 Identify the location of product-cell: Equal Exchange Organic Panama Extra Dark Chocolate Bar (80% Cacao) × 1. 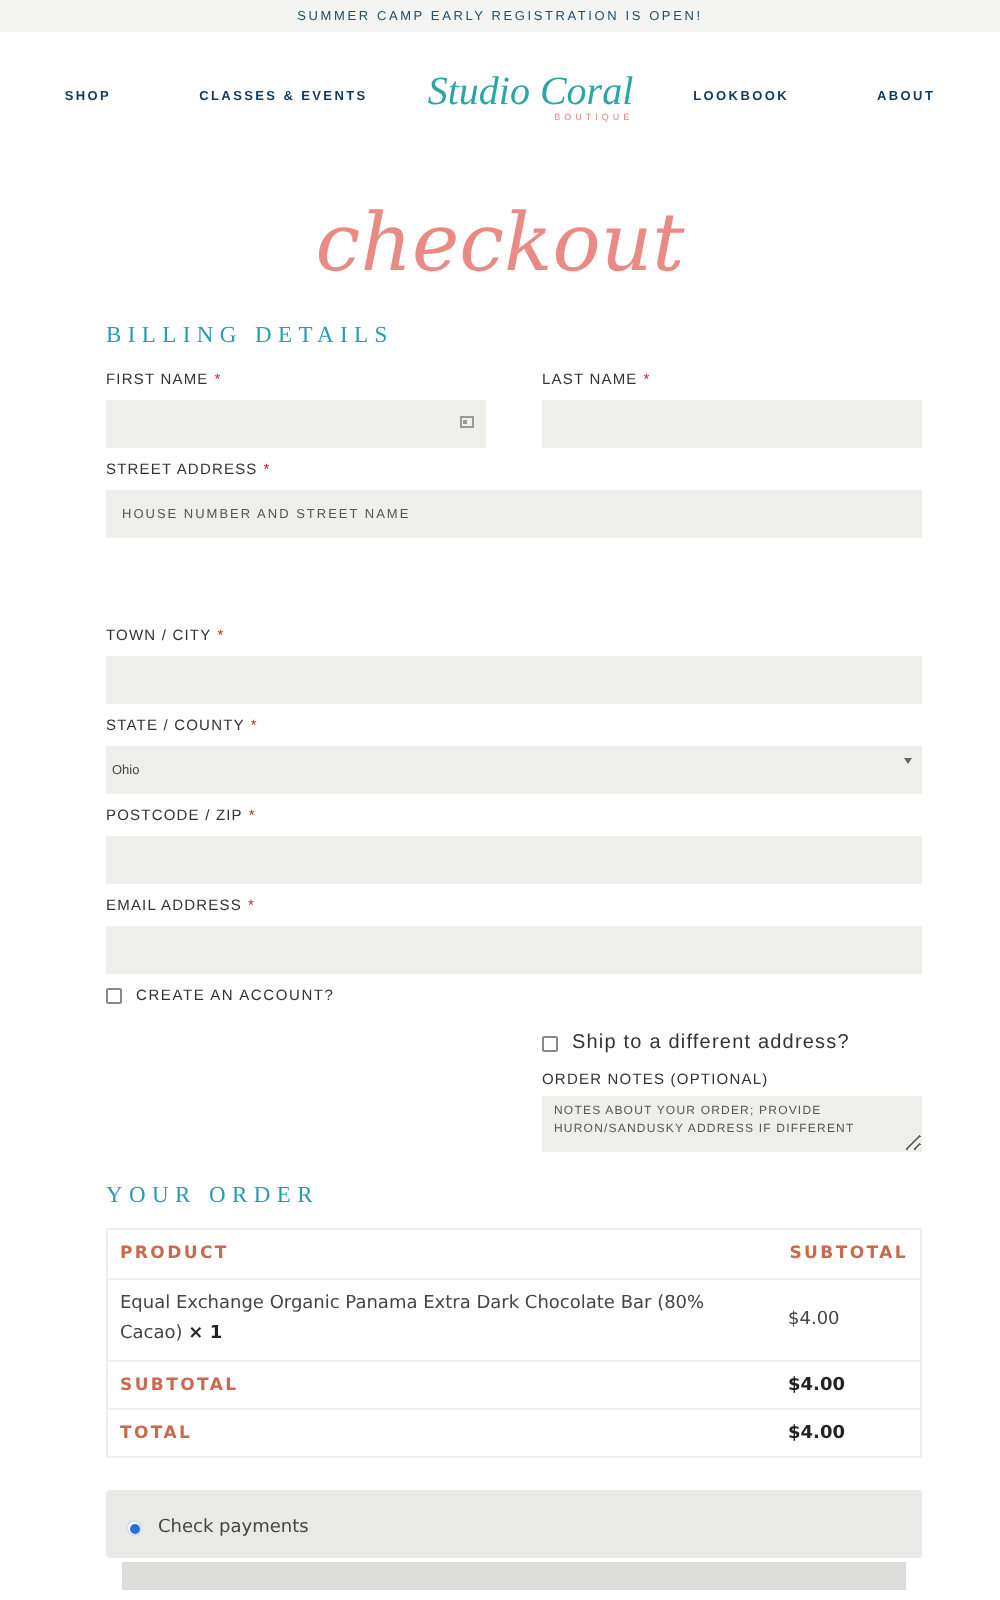
(441, 1320).